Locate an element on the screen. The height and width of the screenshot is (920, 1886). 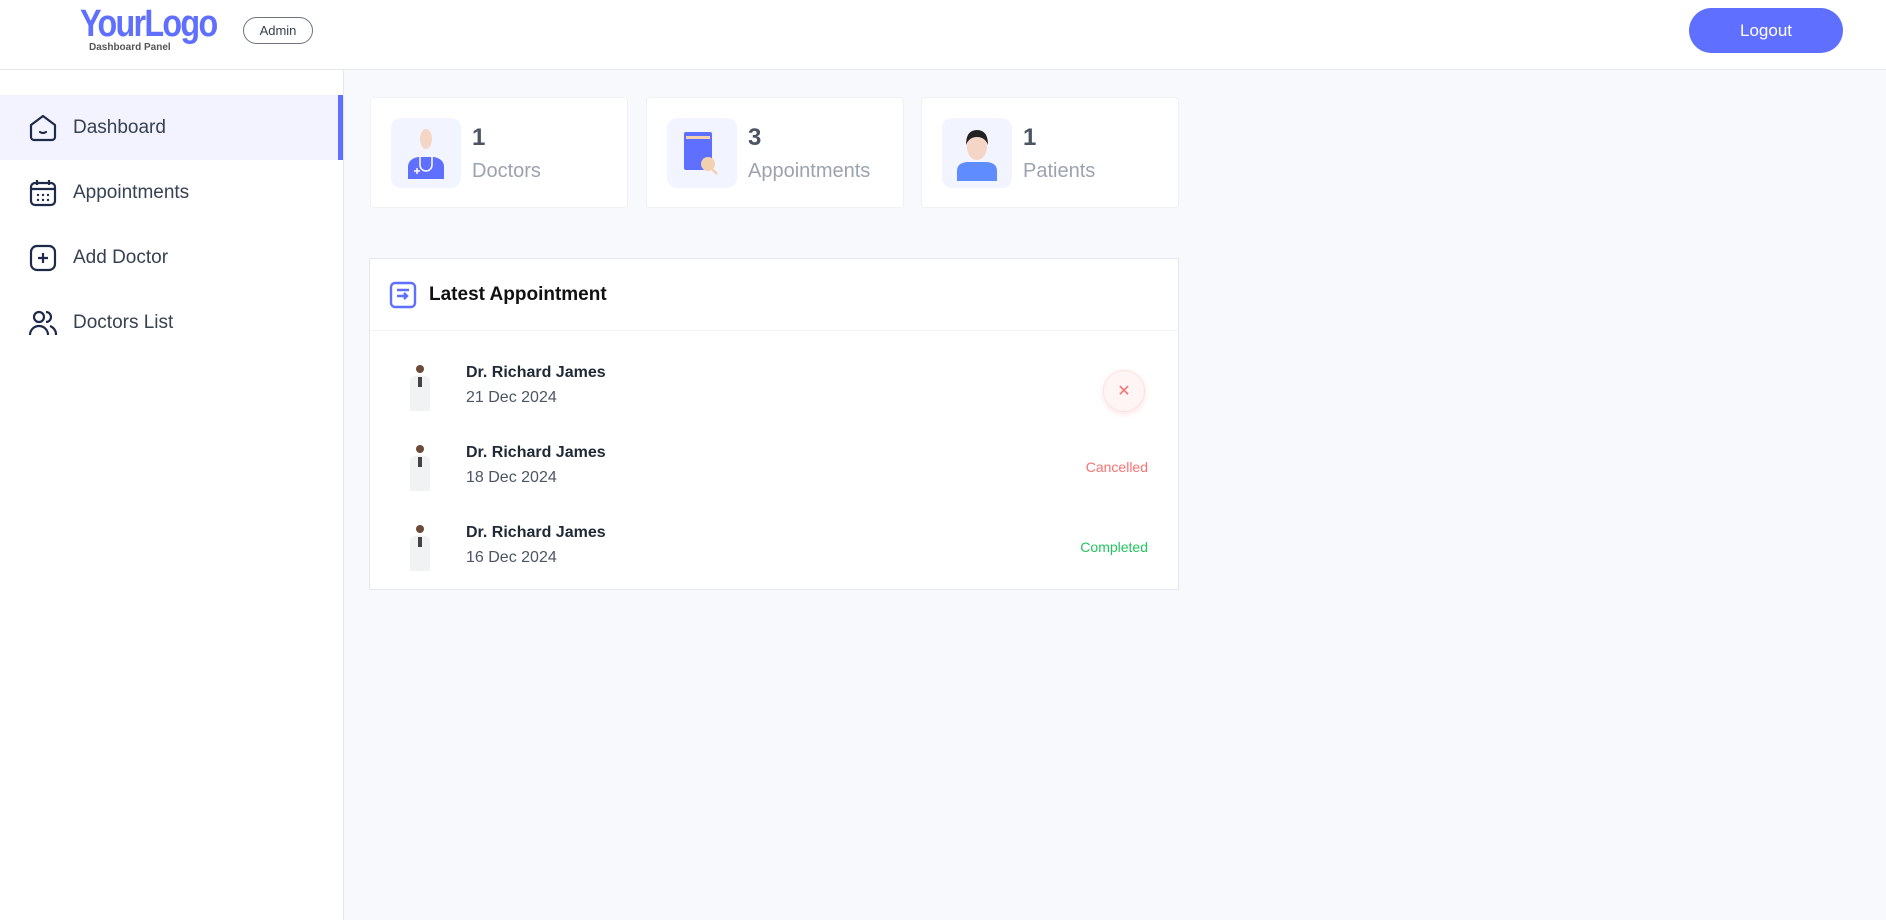
home-icon is located at coordinates (43, 127).